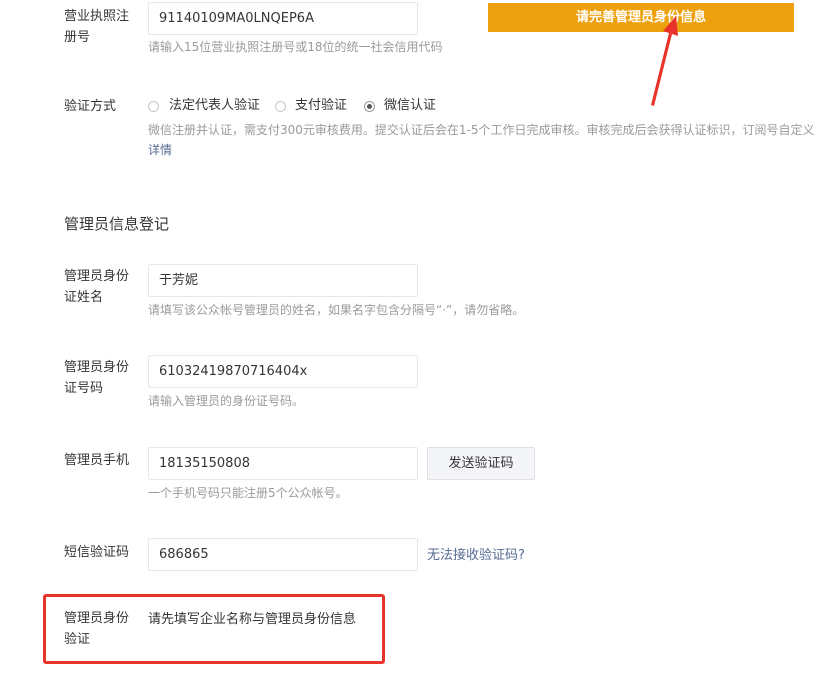  What do you see at coordinates (84, 297) in the screenshot?
I see `admin-name-label-line2: 证姓名` at bounding box center [84, 297].